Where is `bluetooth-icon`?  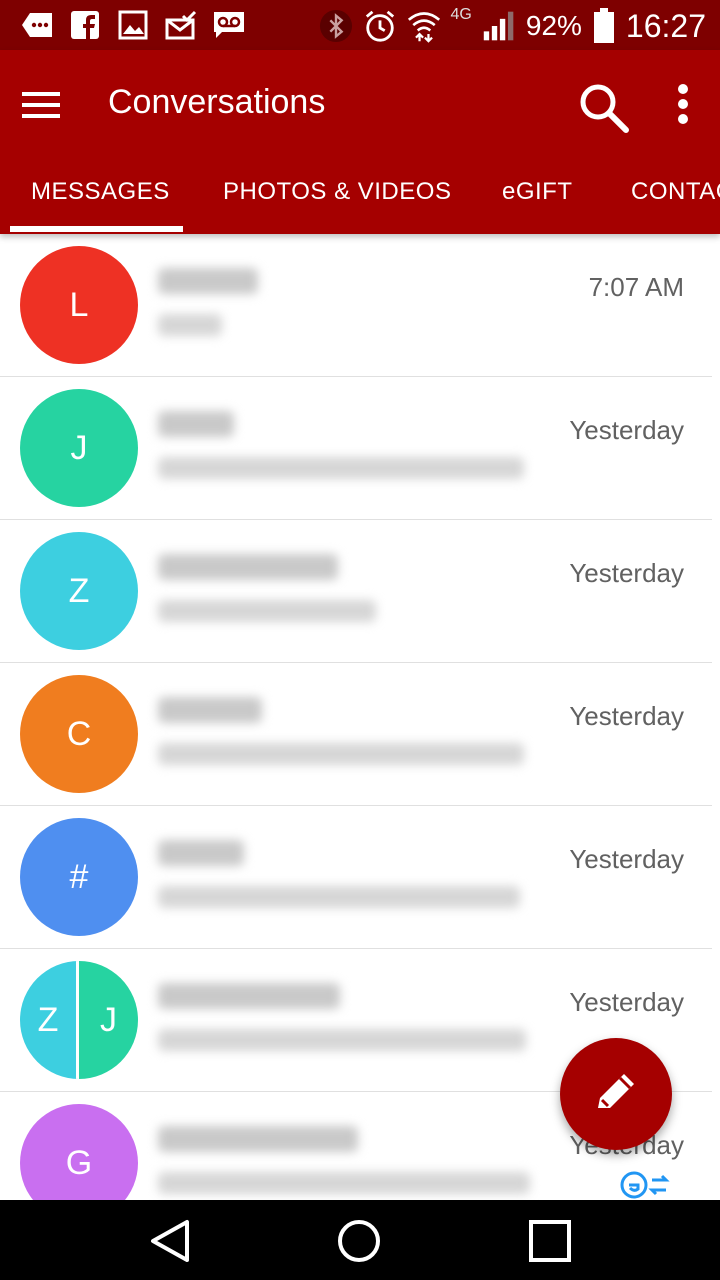 bluetooth-icon is located at coordinates (336, 26).